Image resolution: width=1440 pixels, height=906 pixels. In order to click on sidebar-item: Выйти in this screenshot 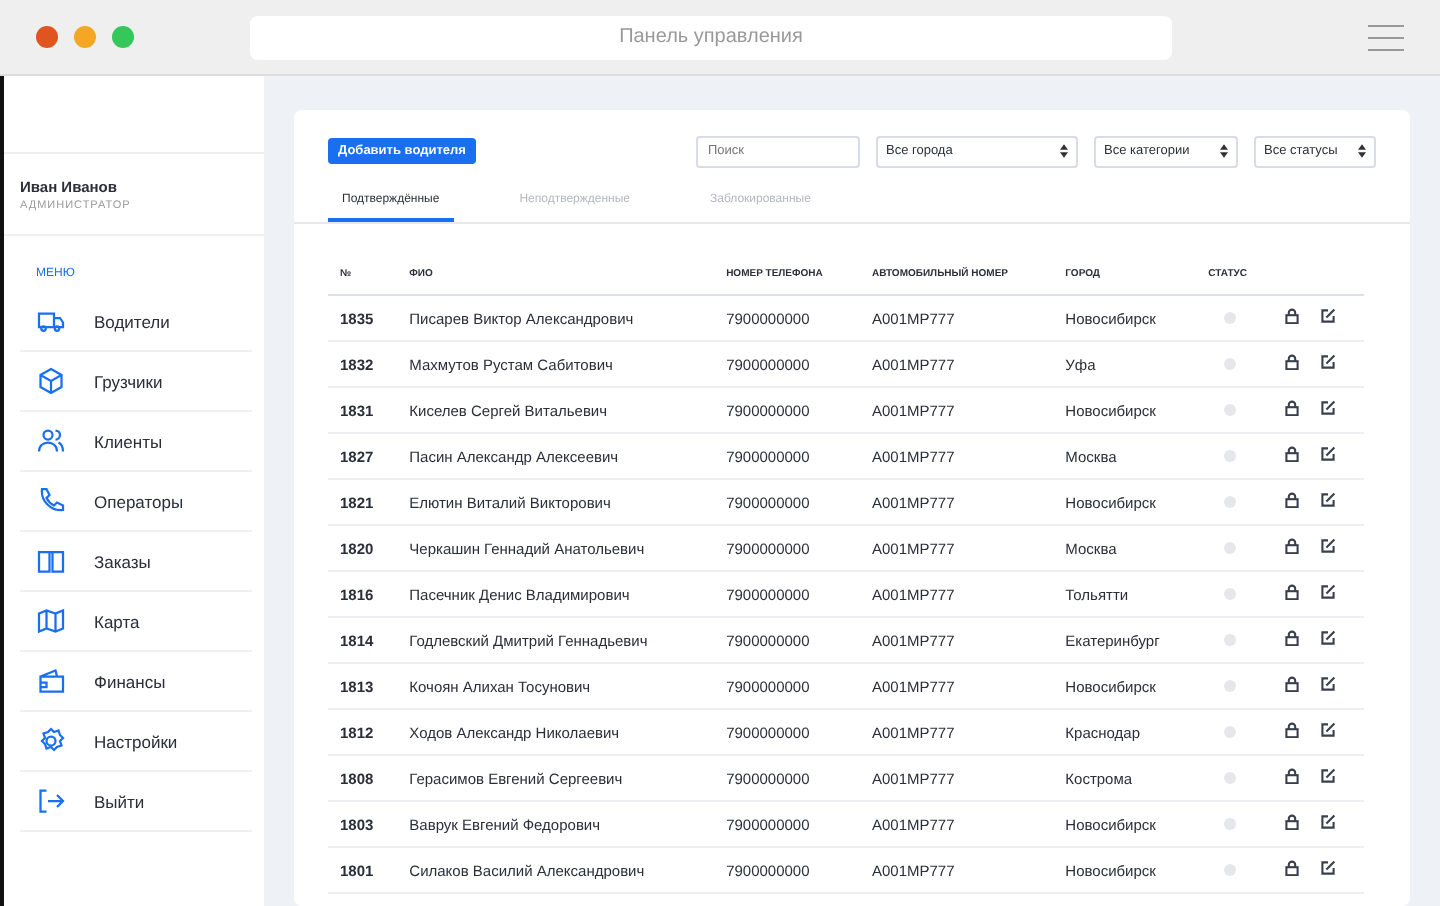, I will do `click(136, 802)`.